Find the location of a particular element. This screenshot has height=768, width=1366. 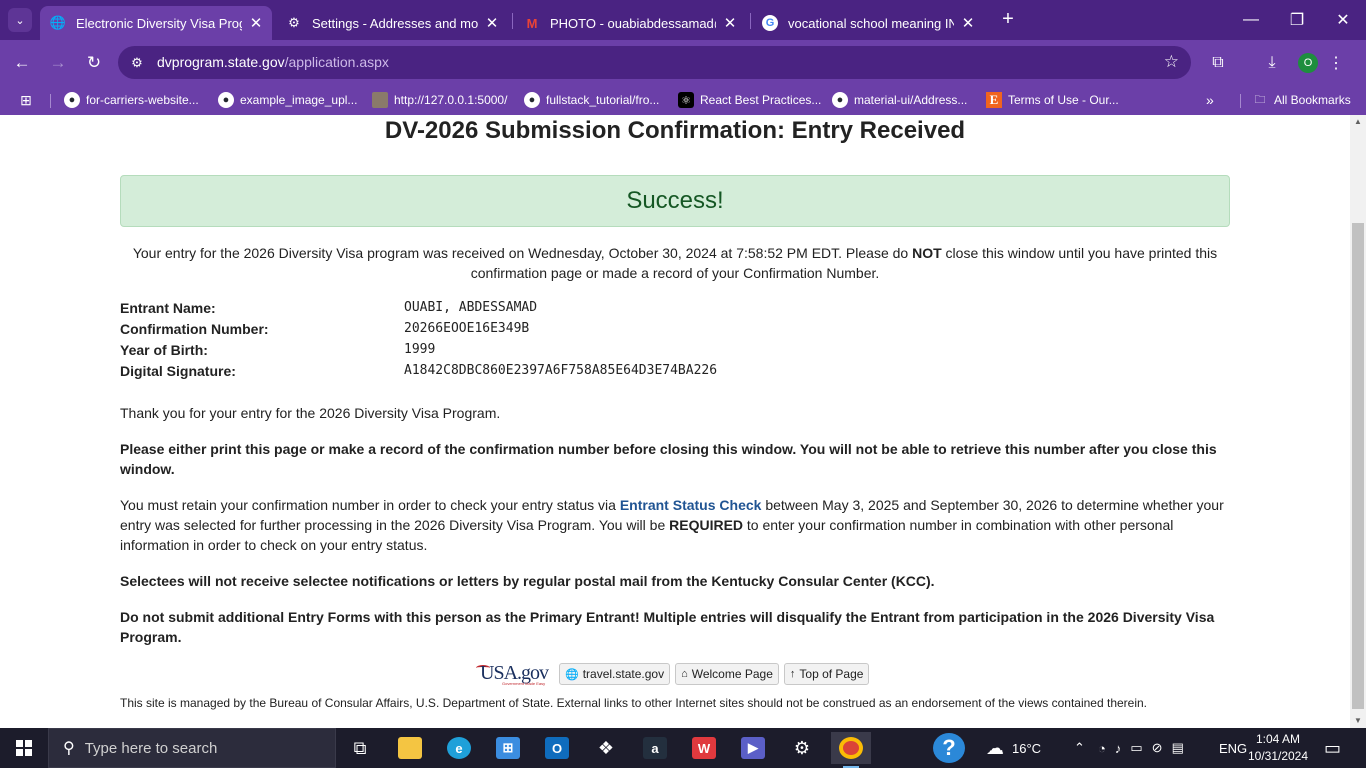

close-window-button: ✕ is located at coordinates (1343, 20).